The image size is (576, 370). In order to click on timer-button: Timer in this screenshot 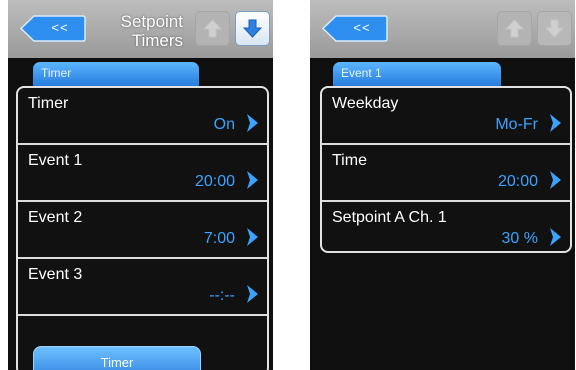, I will do `click(117, 358)`.